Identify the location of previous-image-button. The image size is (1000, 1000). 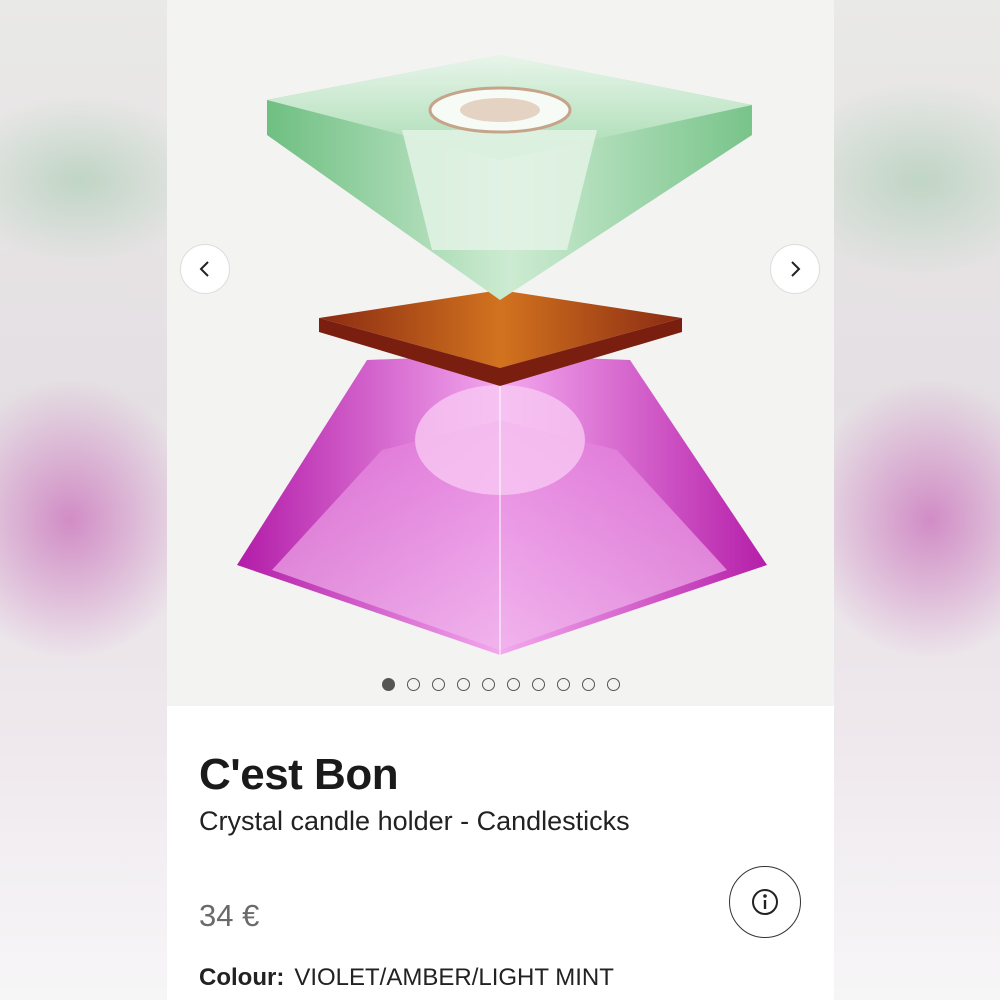
(205, 269).